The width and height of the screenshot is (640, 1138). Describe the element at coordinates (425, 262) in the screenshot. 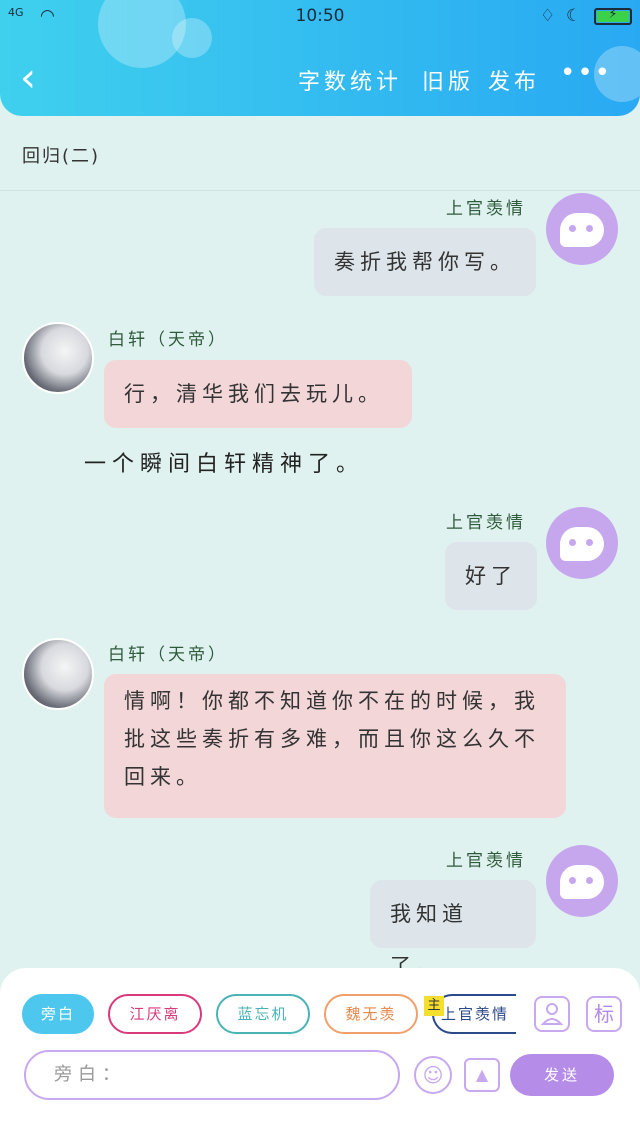

I see `chat-bubble: 奏折我帮你写。` at that location.